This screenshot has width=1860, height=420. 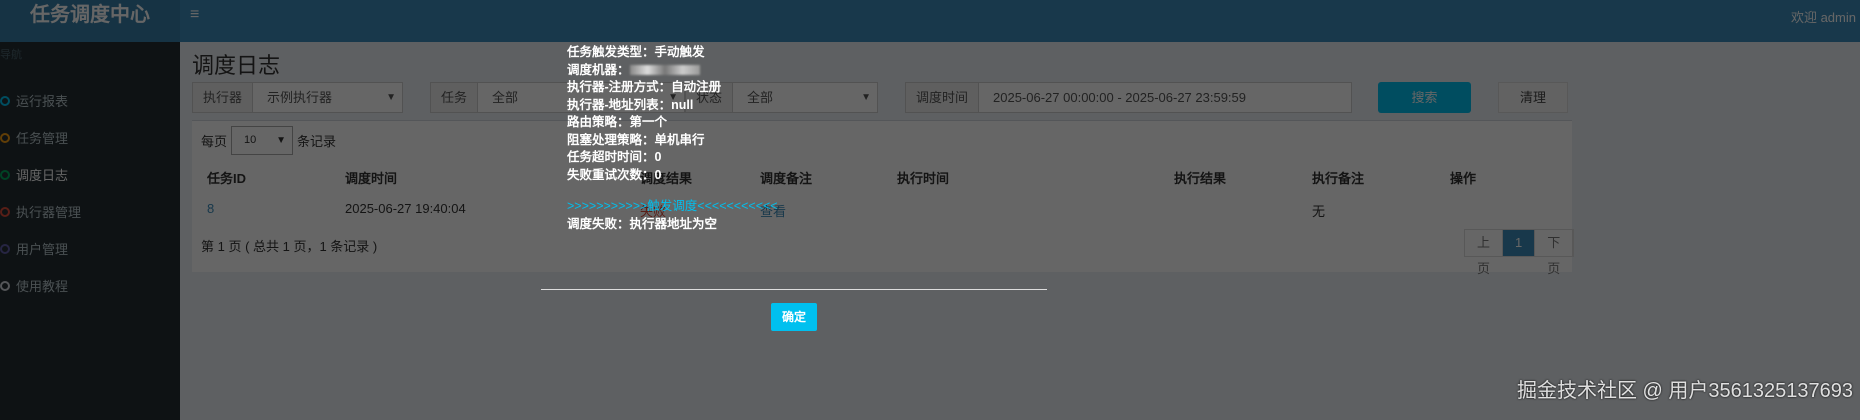 What do you see at coordinates (223, 97) in the screenshot?
I see `executor-label: 执行器` at bounding box center [223, 97].